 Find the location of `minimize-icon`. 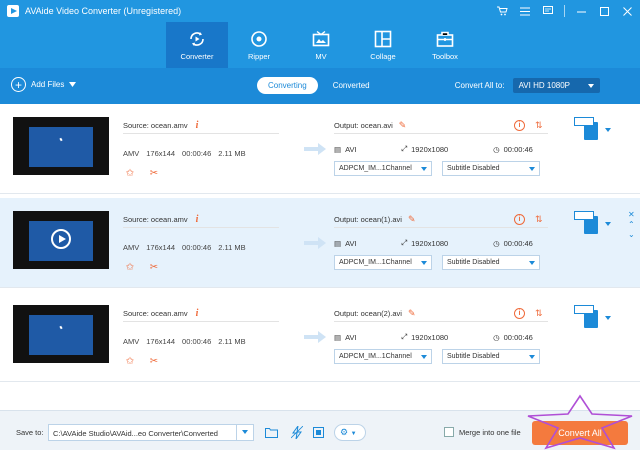

minimize-icon is located at coordinates (581, 11).